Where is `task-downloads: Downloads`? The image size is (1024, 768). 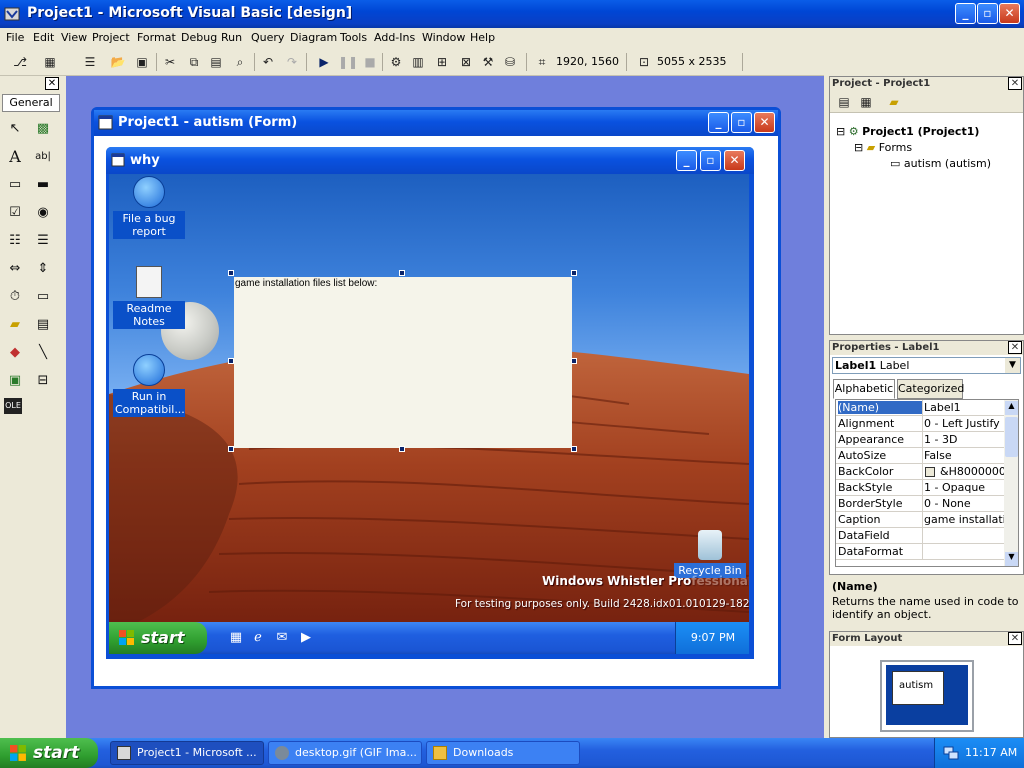
task-downloads: Downloads is located at coordinates (503, 753).